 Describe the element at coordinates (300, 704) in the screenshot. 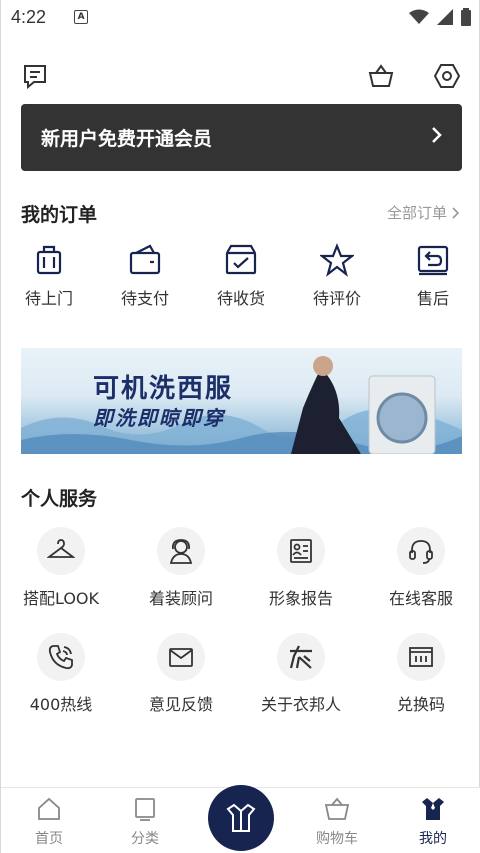

I see `service-label: 关于衣邦人` at that location.